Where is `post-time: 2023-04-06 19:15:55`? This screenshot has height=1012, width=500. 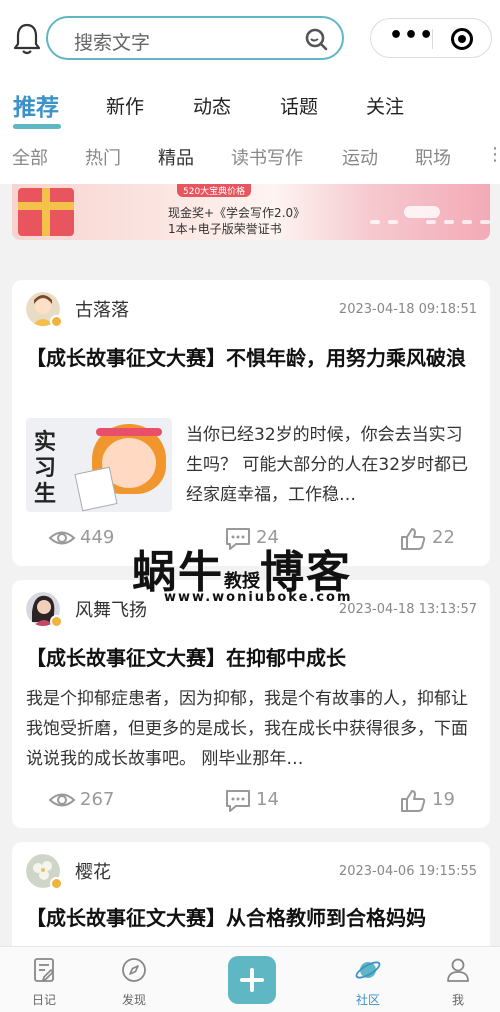
post-time: 2023-04-06 19:15:55 is located at coordinates (407, 871).